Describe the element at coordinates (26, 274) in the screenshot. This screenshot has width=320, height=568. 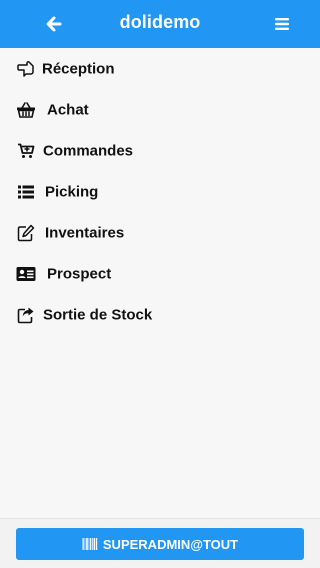
I see `address-card-icon` at that location.